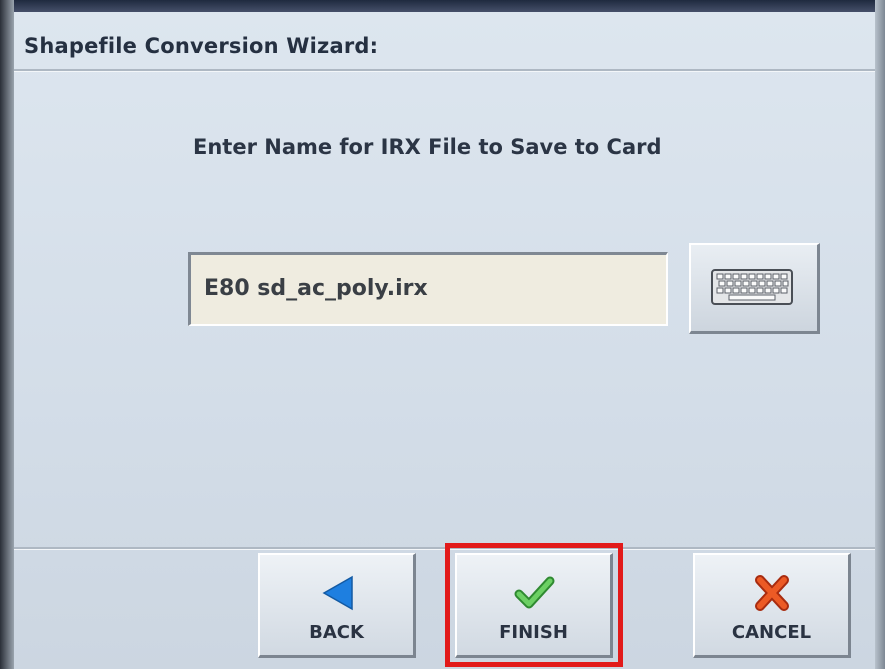 The image size is (885, 669). I want to click on finish-button: FINISH, so click(534, 605).